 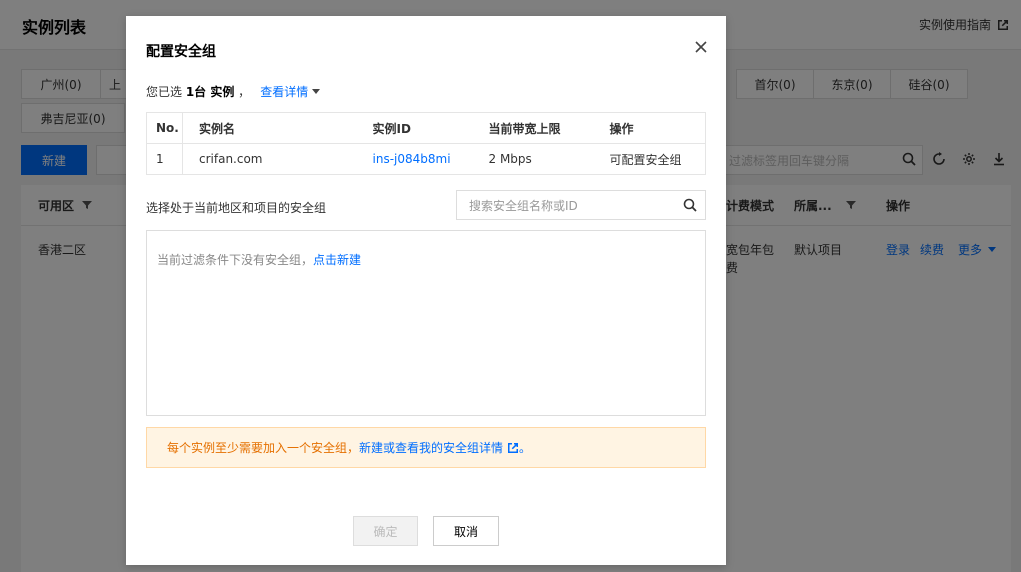 What do you see at coordinates (164, 128) in the screenshot?
I see `th-no: No.` at bounding box center [164, 128].